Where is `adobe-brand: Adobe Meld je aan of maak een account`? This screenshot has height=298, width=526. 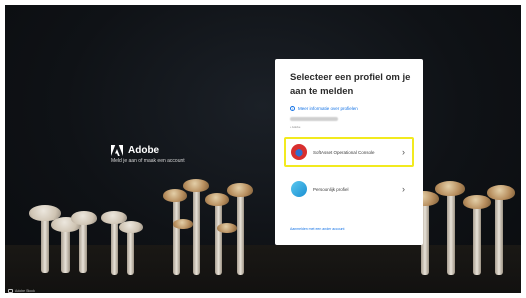 adobe-brand: Adobe Meld je aan of maak een account is located at coordinates (148, 154).